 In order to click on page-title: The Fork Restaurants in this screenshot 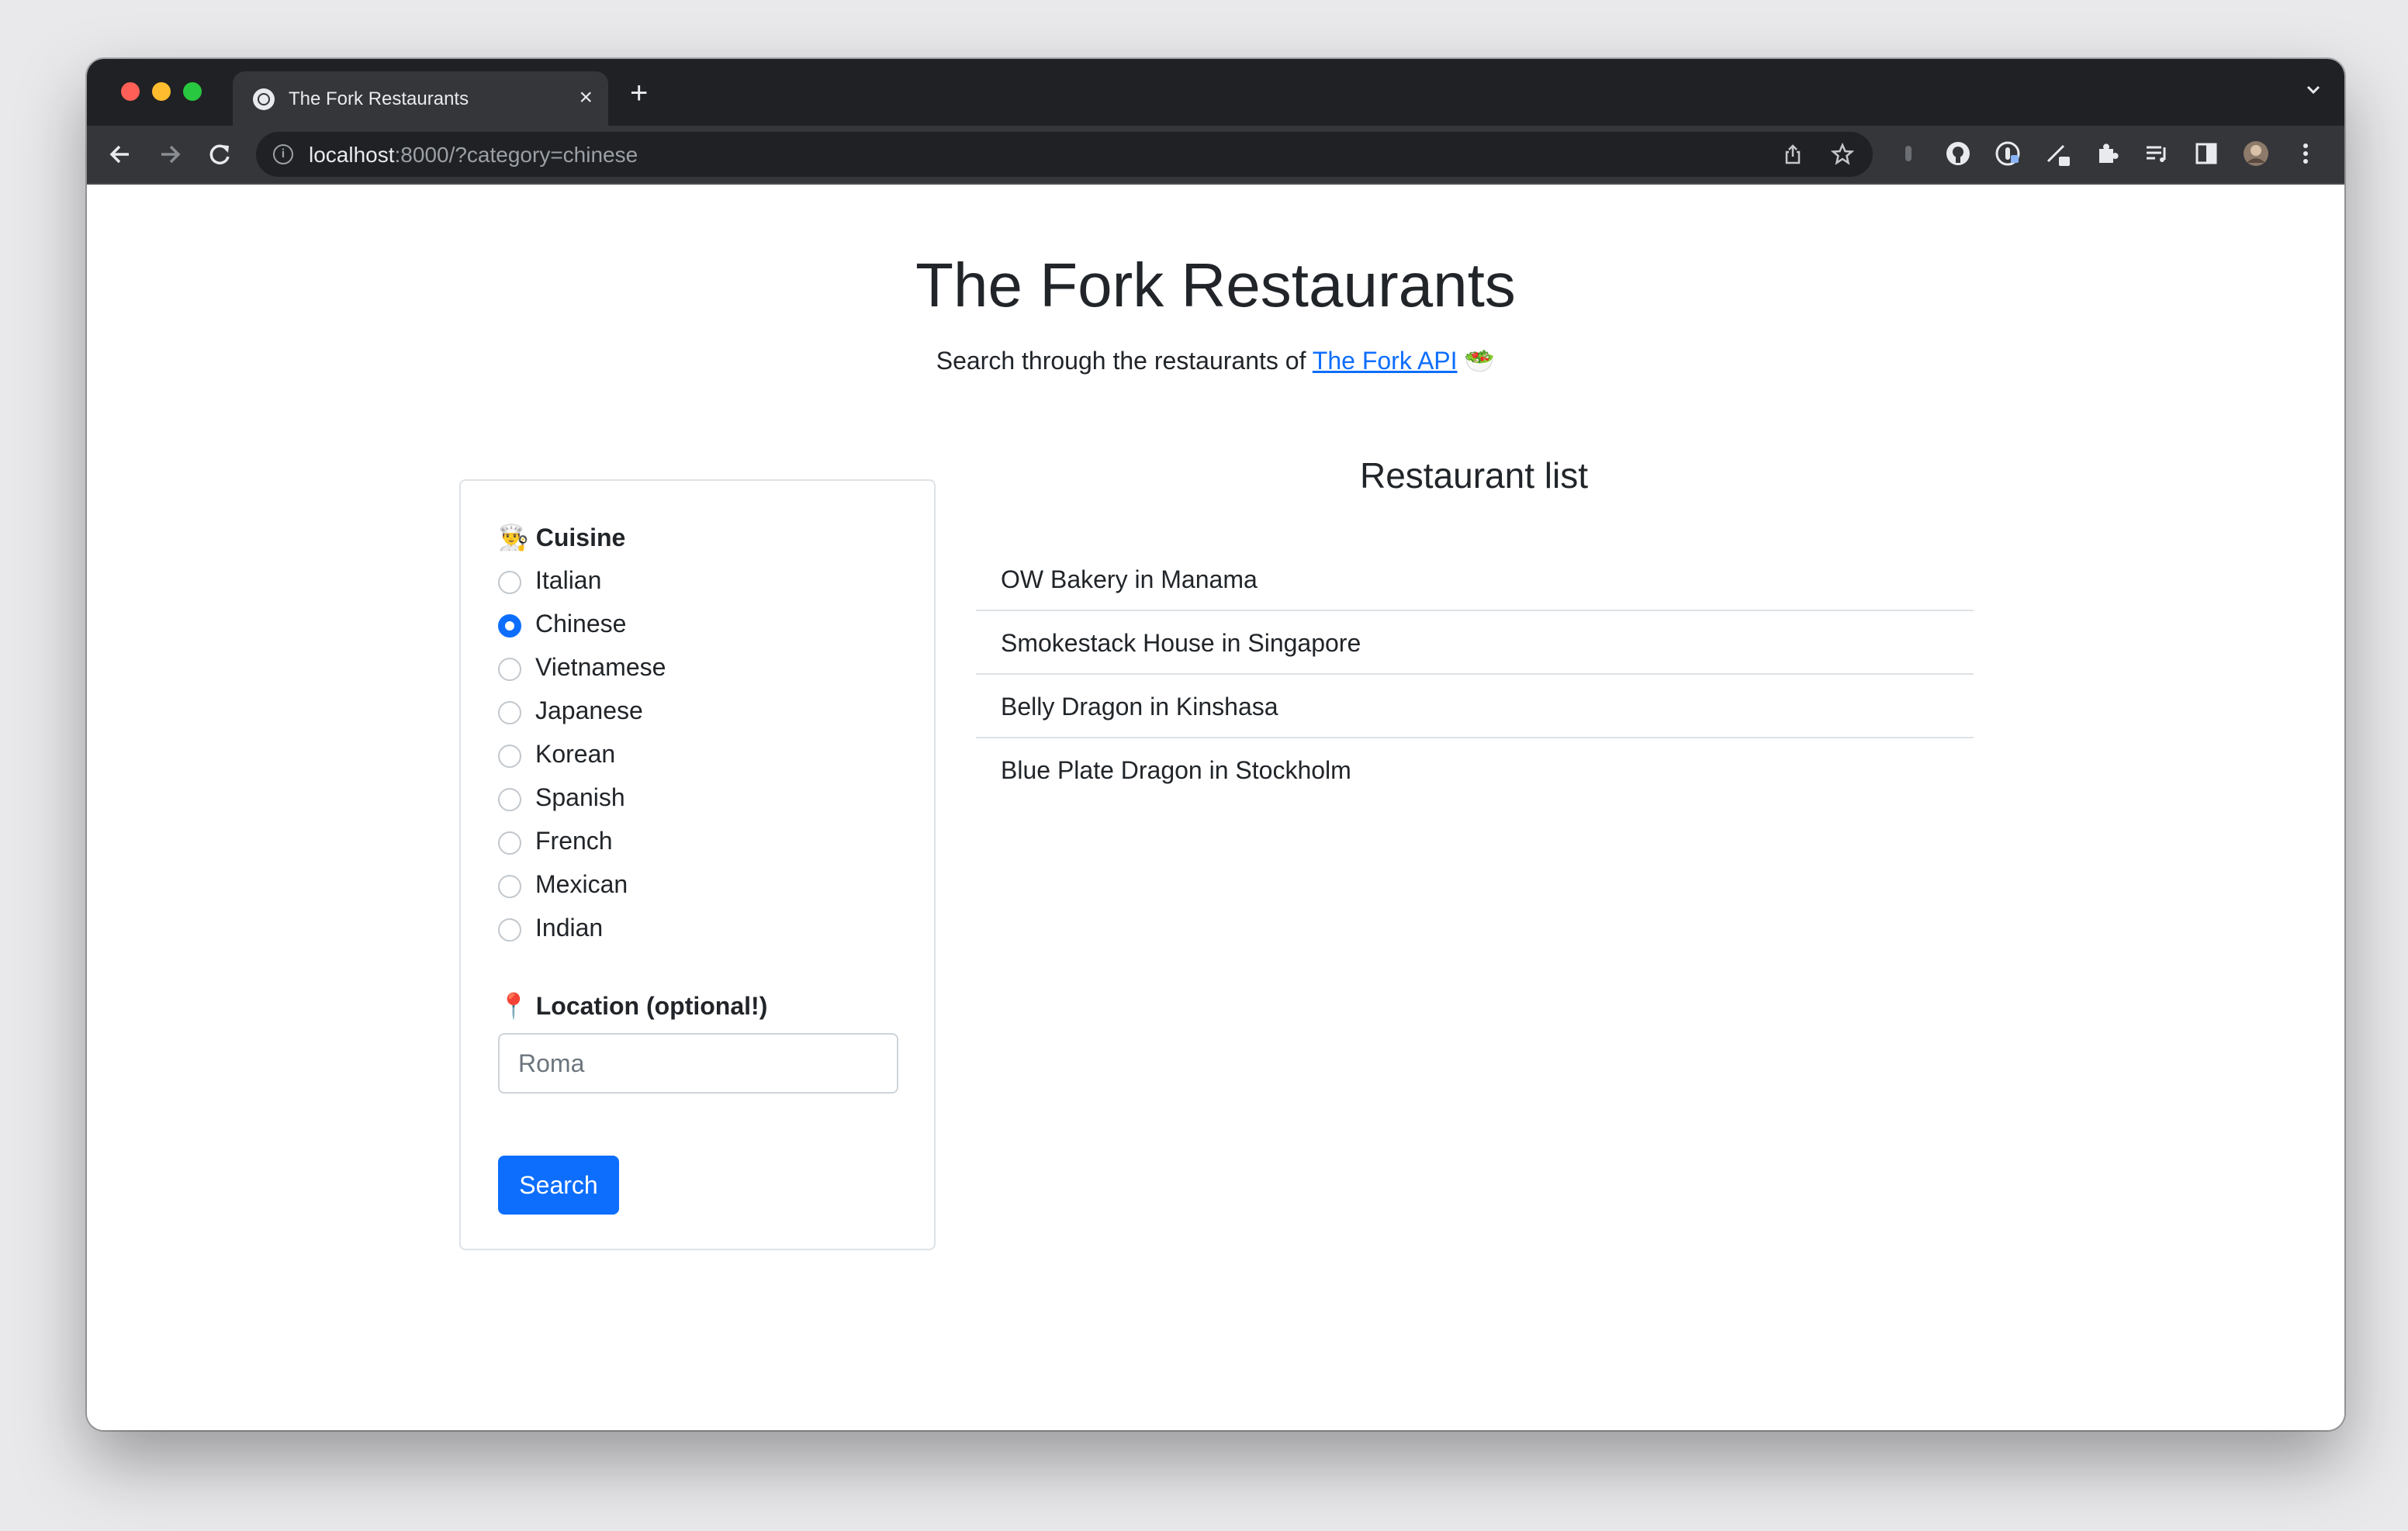, I will do `click(1215, 285)`.